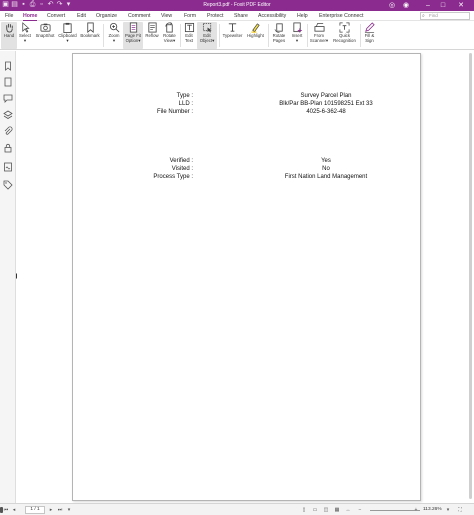 This screenshot has height=515, width=474. What do you see at coordinates (25, 35) in the screenshot?
I see `select-button: Select ▾` at bounding box center [25, 35].